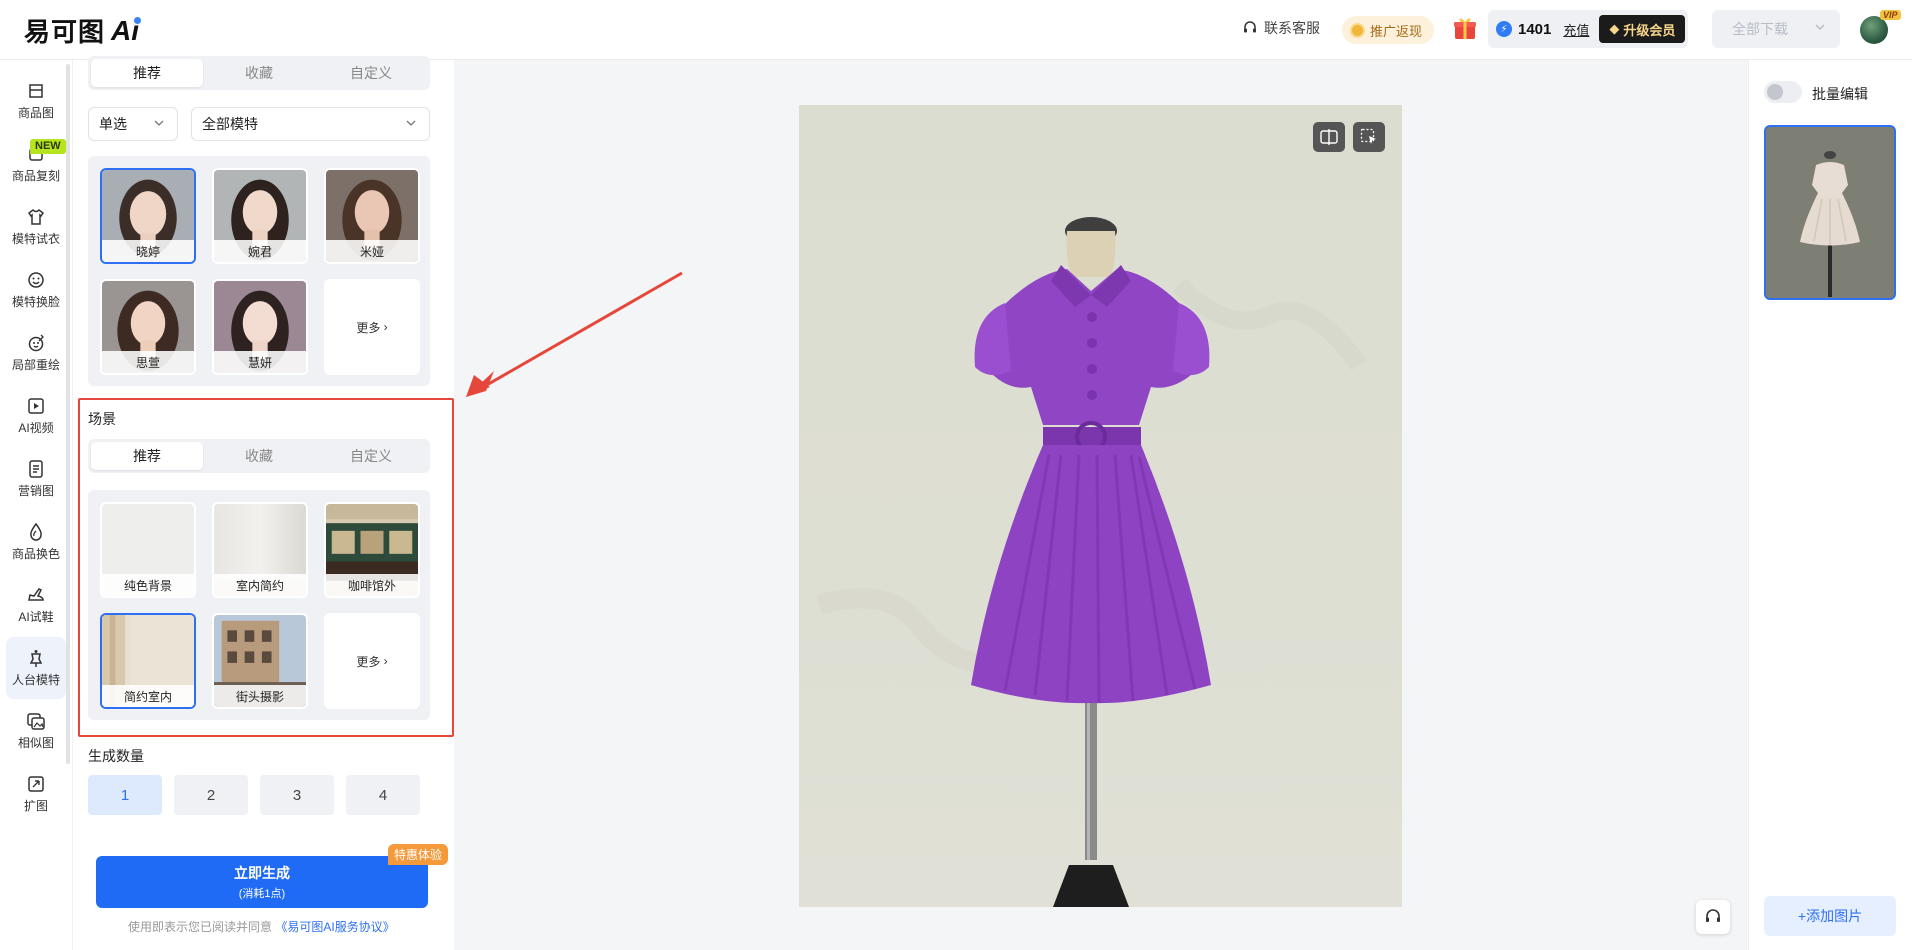 The width and height of the screenshot is (1912, 950). What do you see at coordinates (260, 251) in the screenshot?
I see `model-name: 婉君` at bounding box center [260, 251].